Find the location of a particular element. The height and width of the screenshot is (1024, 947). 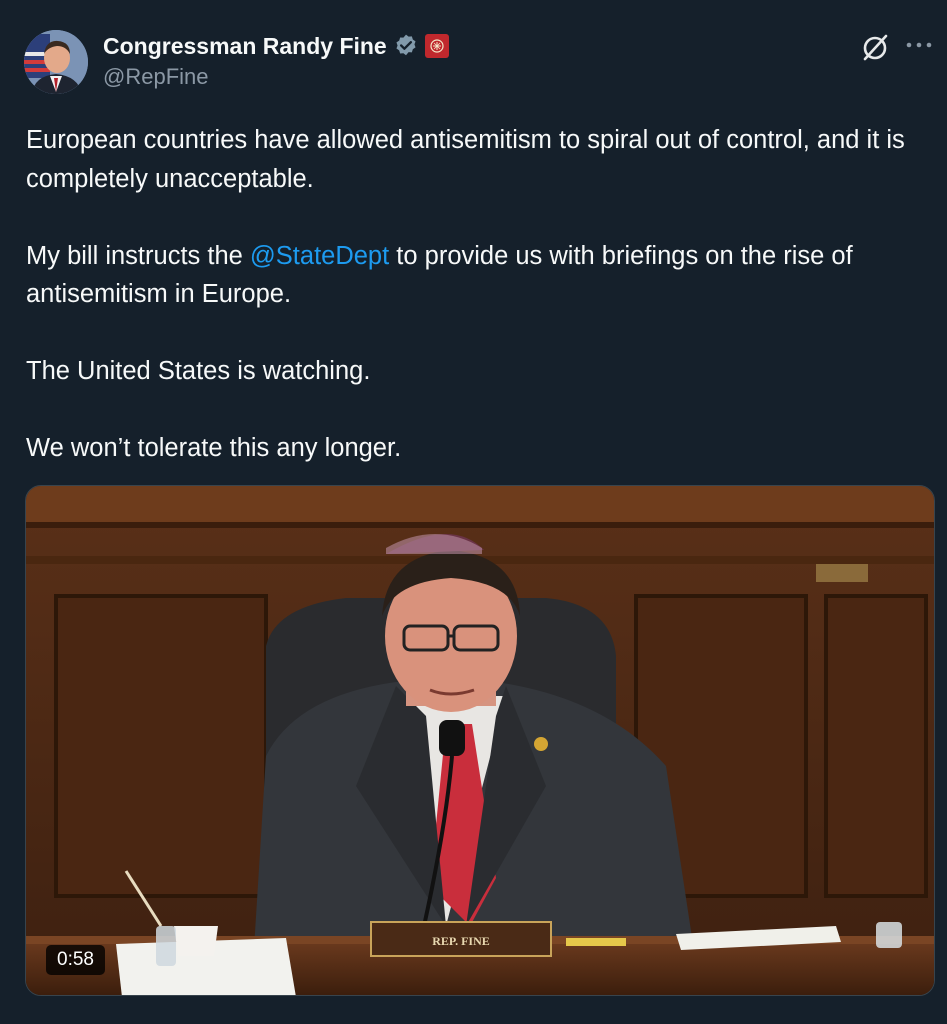

post-paragraph-2-start: My bill instructs the is located at coordinates (138, 255).